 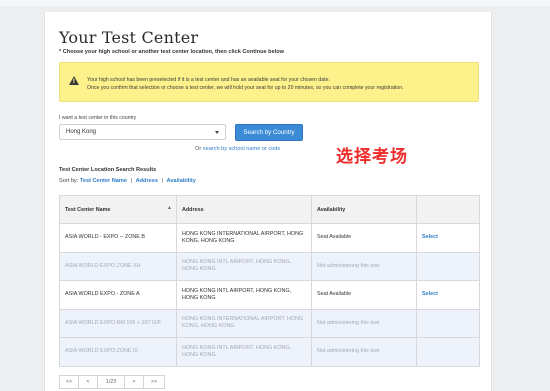 I want to click on or-search-line: Or search by school name or code, so click(x=238, y=149).